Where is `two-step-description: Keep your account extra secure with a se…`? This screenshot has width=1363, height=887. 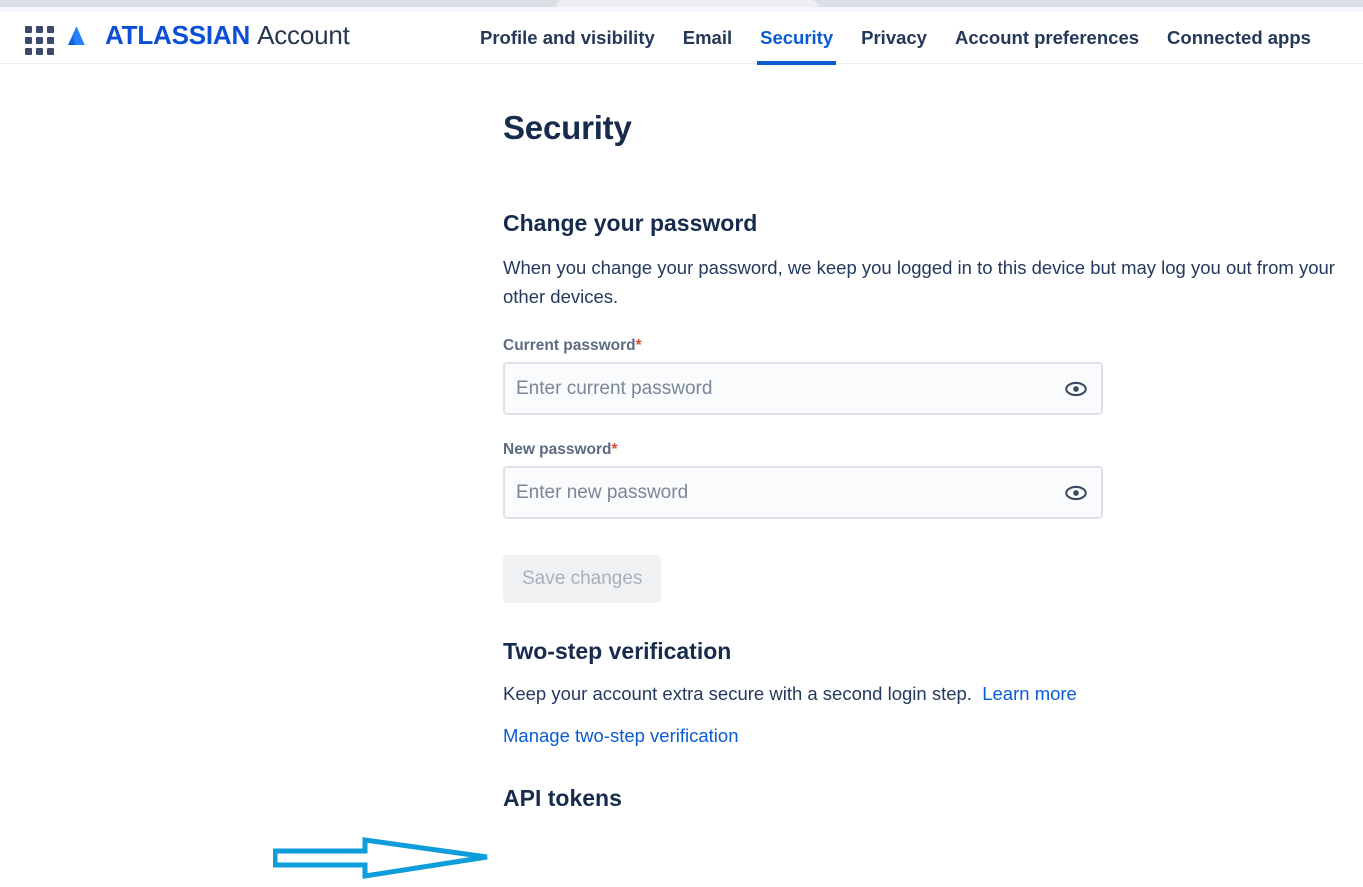
two-step-description: Keep your account extra secure with a se… is located at coordinates (737, 693).